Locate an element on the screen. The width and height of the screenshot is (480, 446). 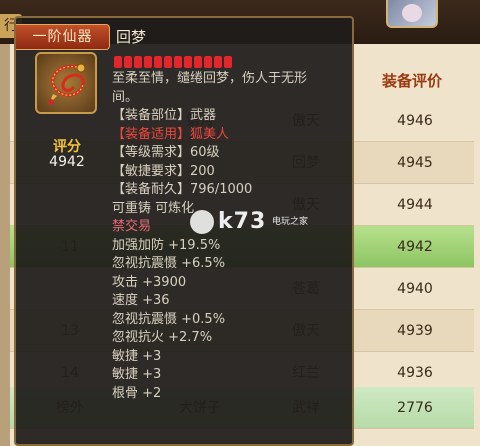
equip-score: 4946 is located at coordinates (415, 121).